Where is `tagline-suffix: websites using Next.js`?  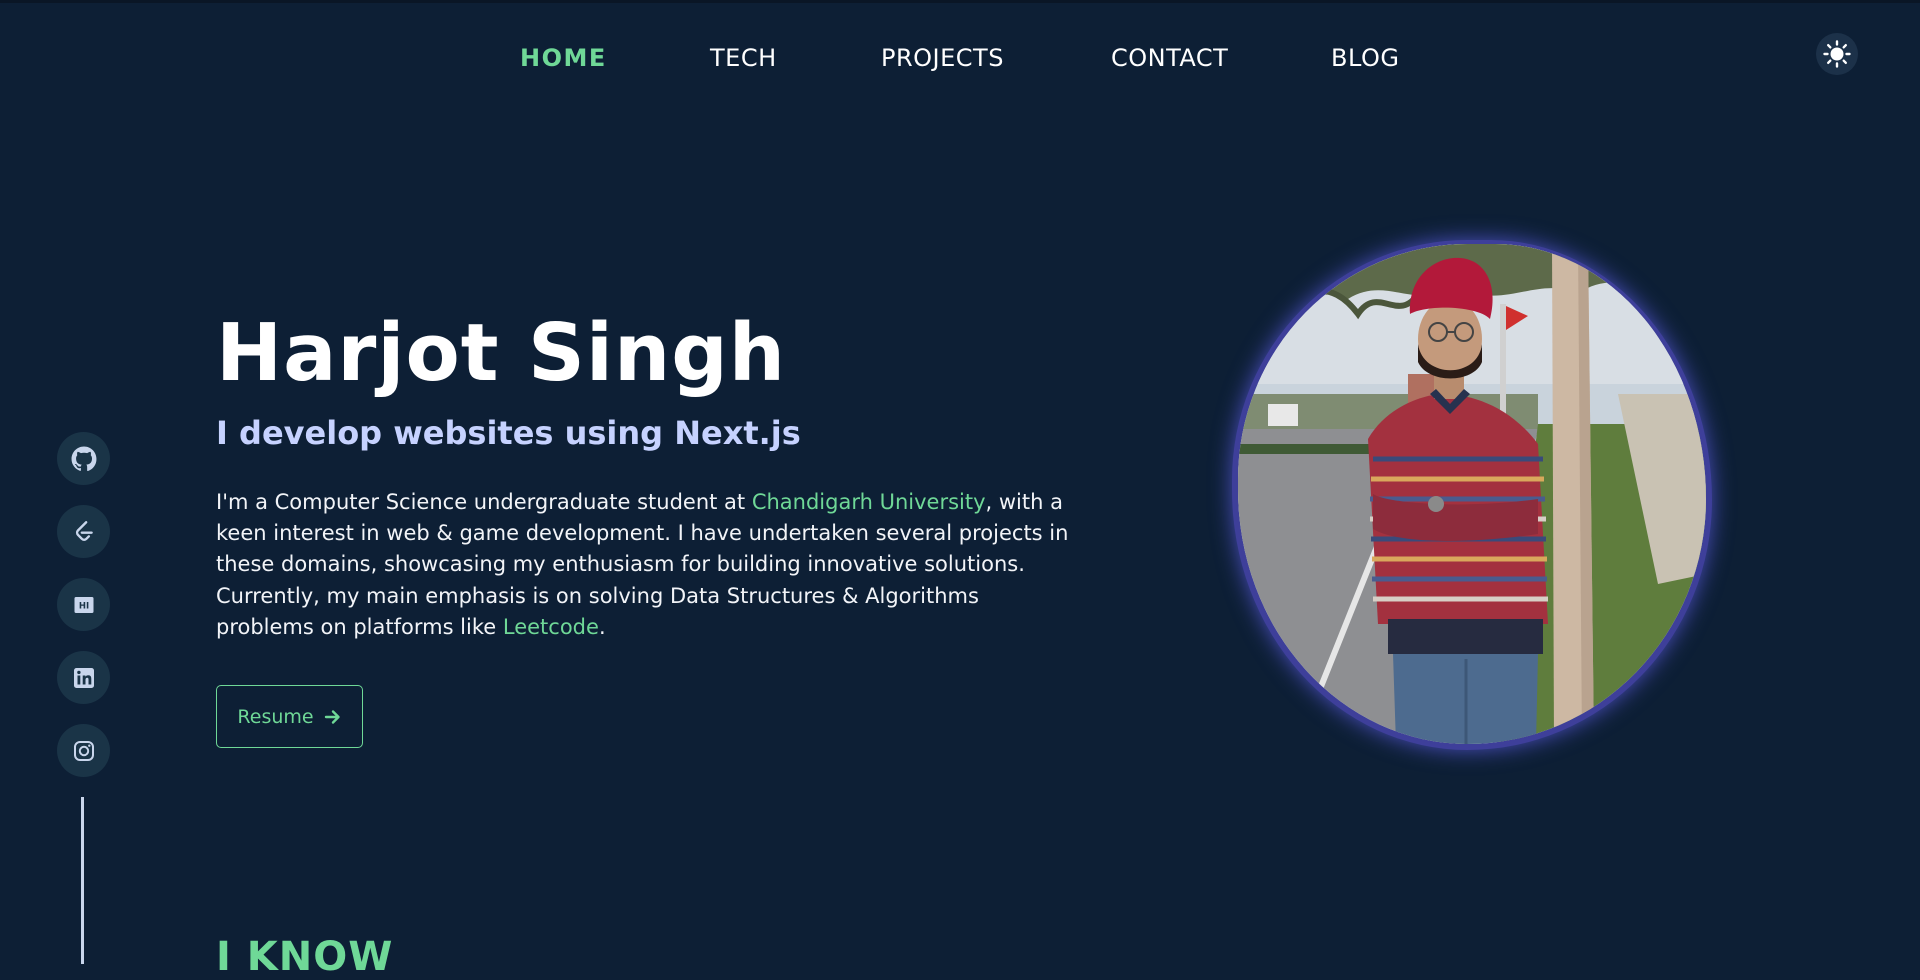
tagline-suffix: websites using Next.js is located at coordinates (591, 433).